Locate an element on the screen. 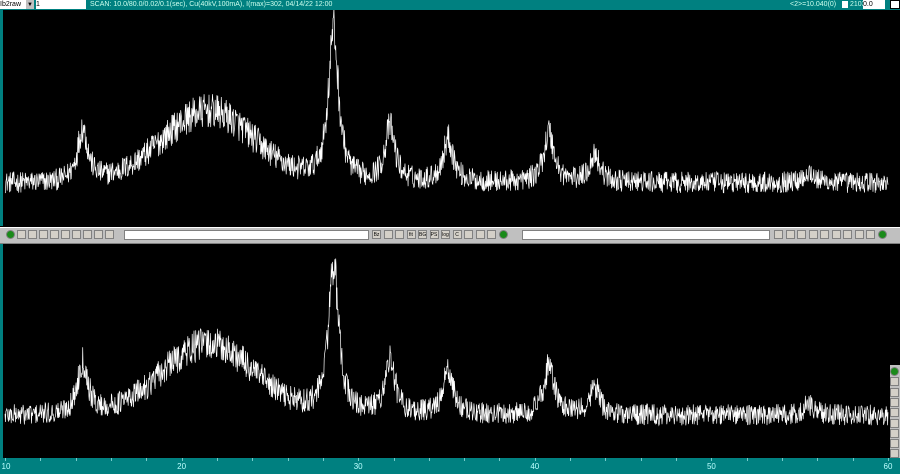 The image size is (900, 474). checkbox is located at coordinates (845, 4).